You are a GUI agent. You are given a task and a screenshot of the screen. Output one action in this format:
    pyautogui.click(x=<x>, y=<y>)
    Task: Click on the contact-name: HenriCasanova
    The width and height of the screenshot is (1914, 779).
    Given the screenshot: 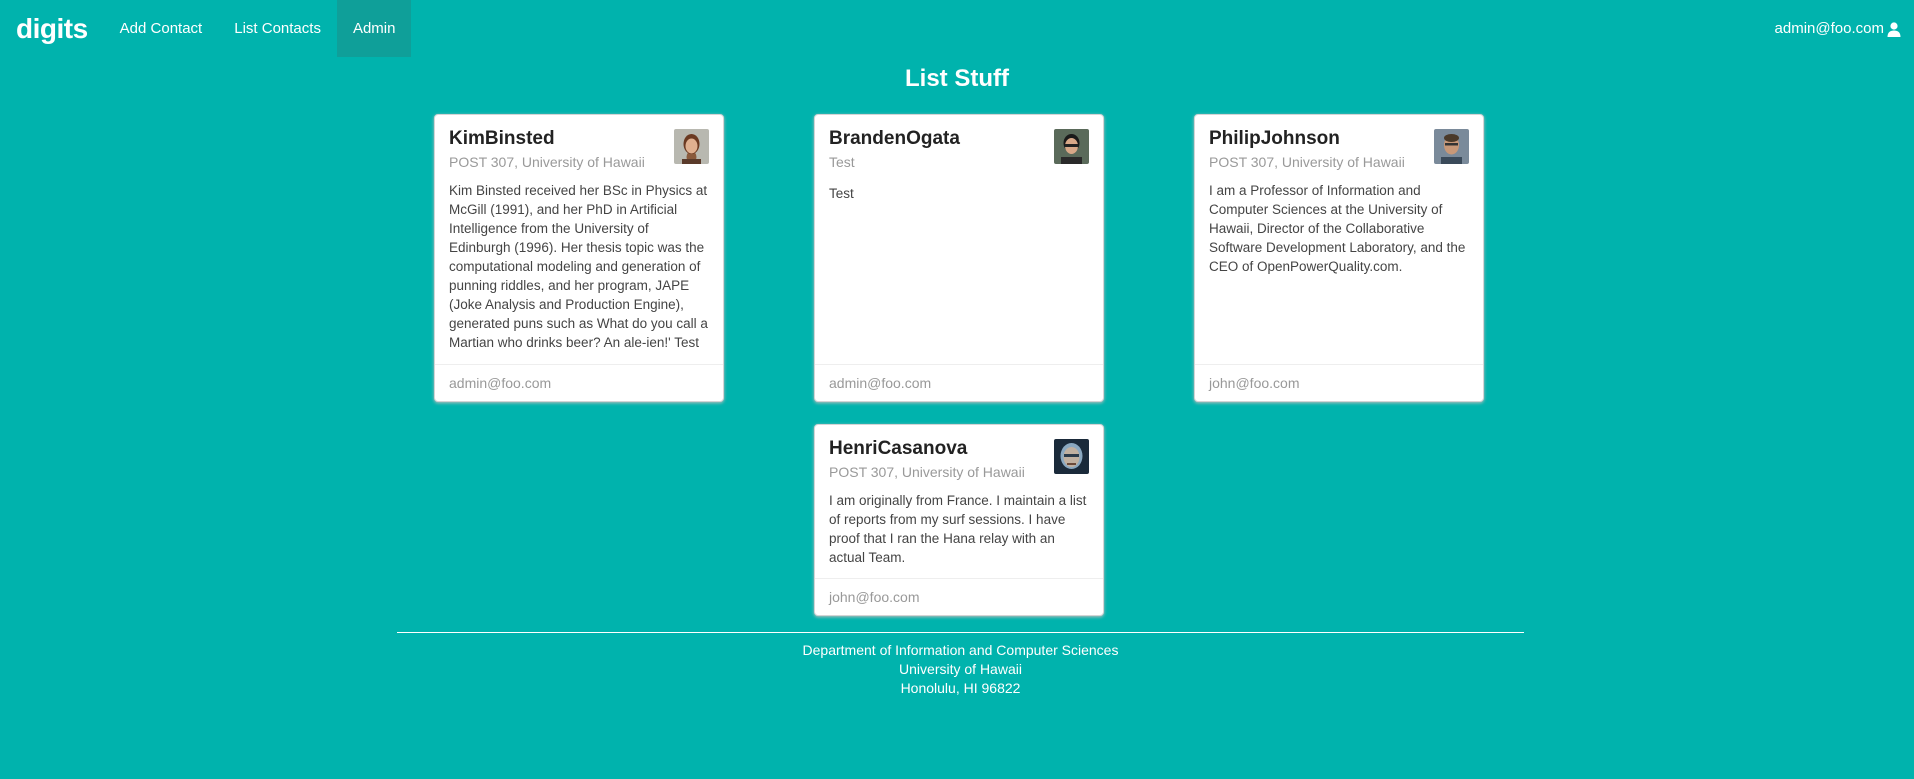 What is the action you would take?
    pyautogui.click(x=898, y=448)
    